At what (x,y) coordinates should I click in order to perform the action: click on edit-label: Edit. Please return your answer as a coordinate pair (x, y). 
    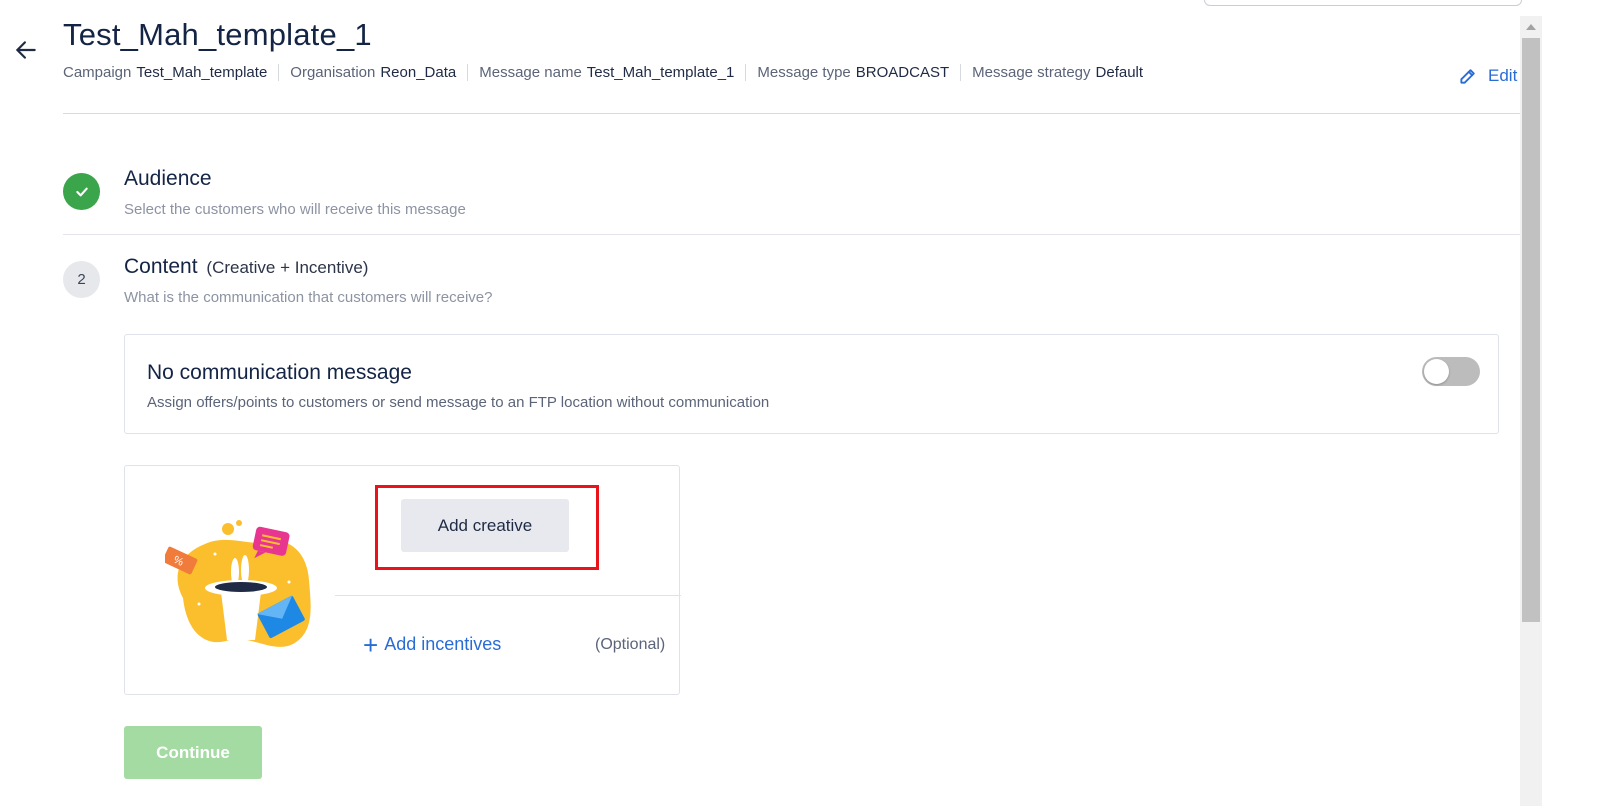
    Looking at the image, I should click on (1503, 75).